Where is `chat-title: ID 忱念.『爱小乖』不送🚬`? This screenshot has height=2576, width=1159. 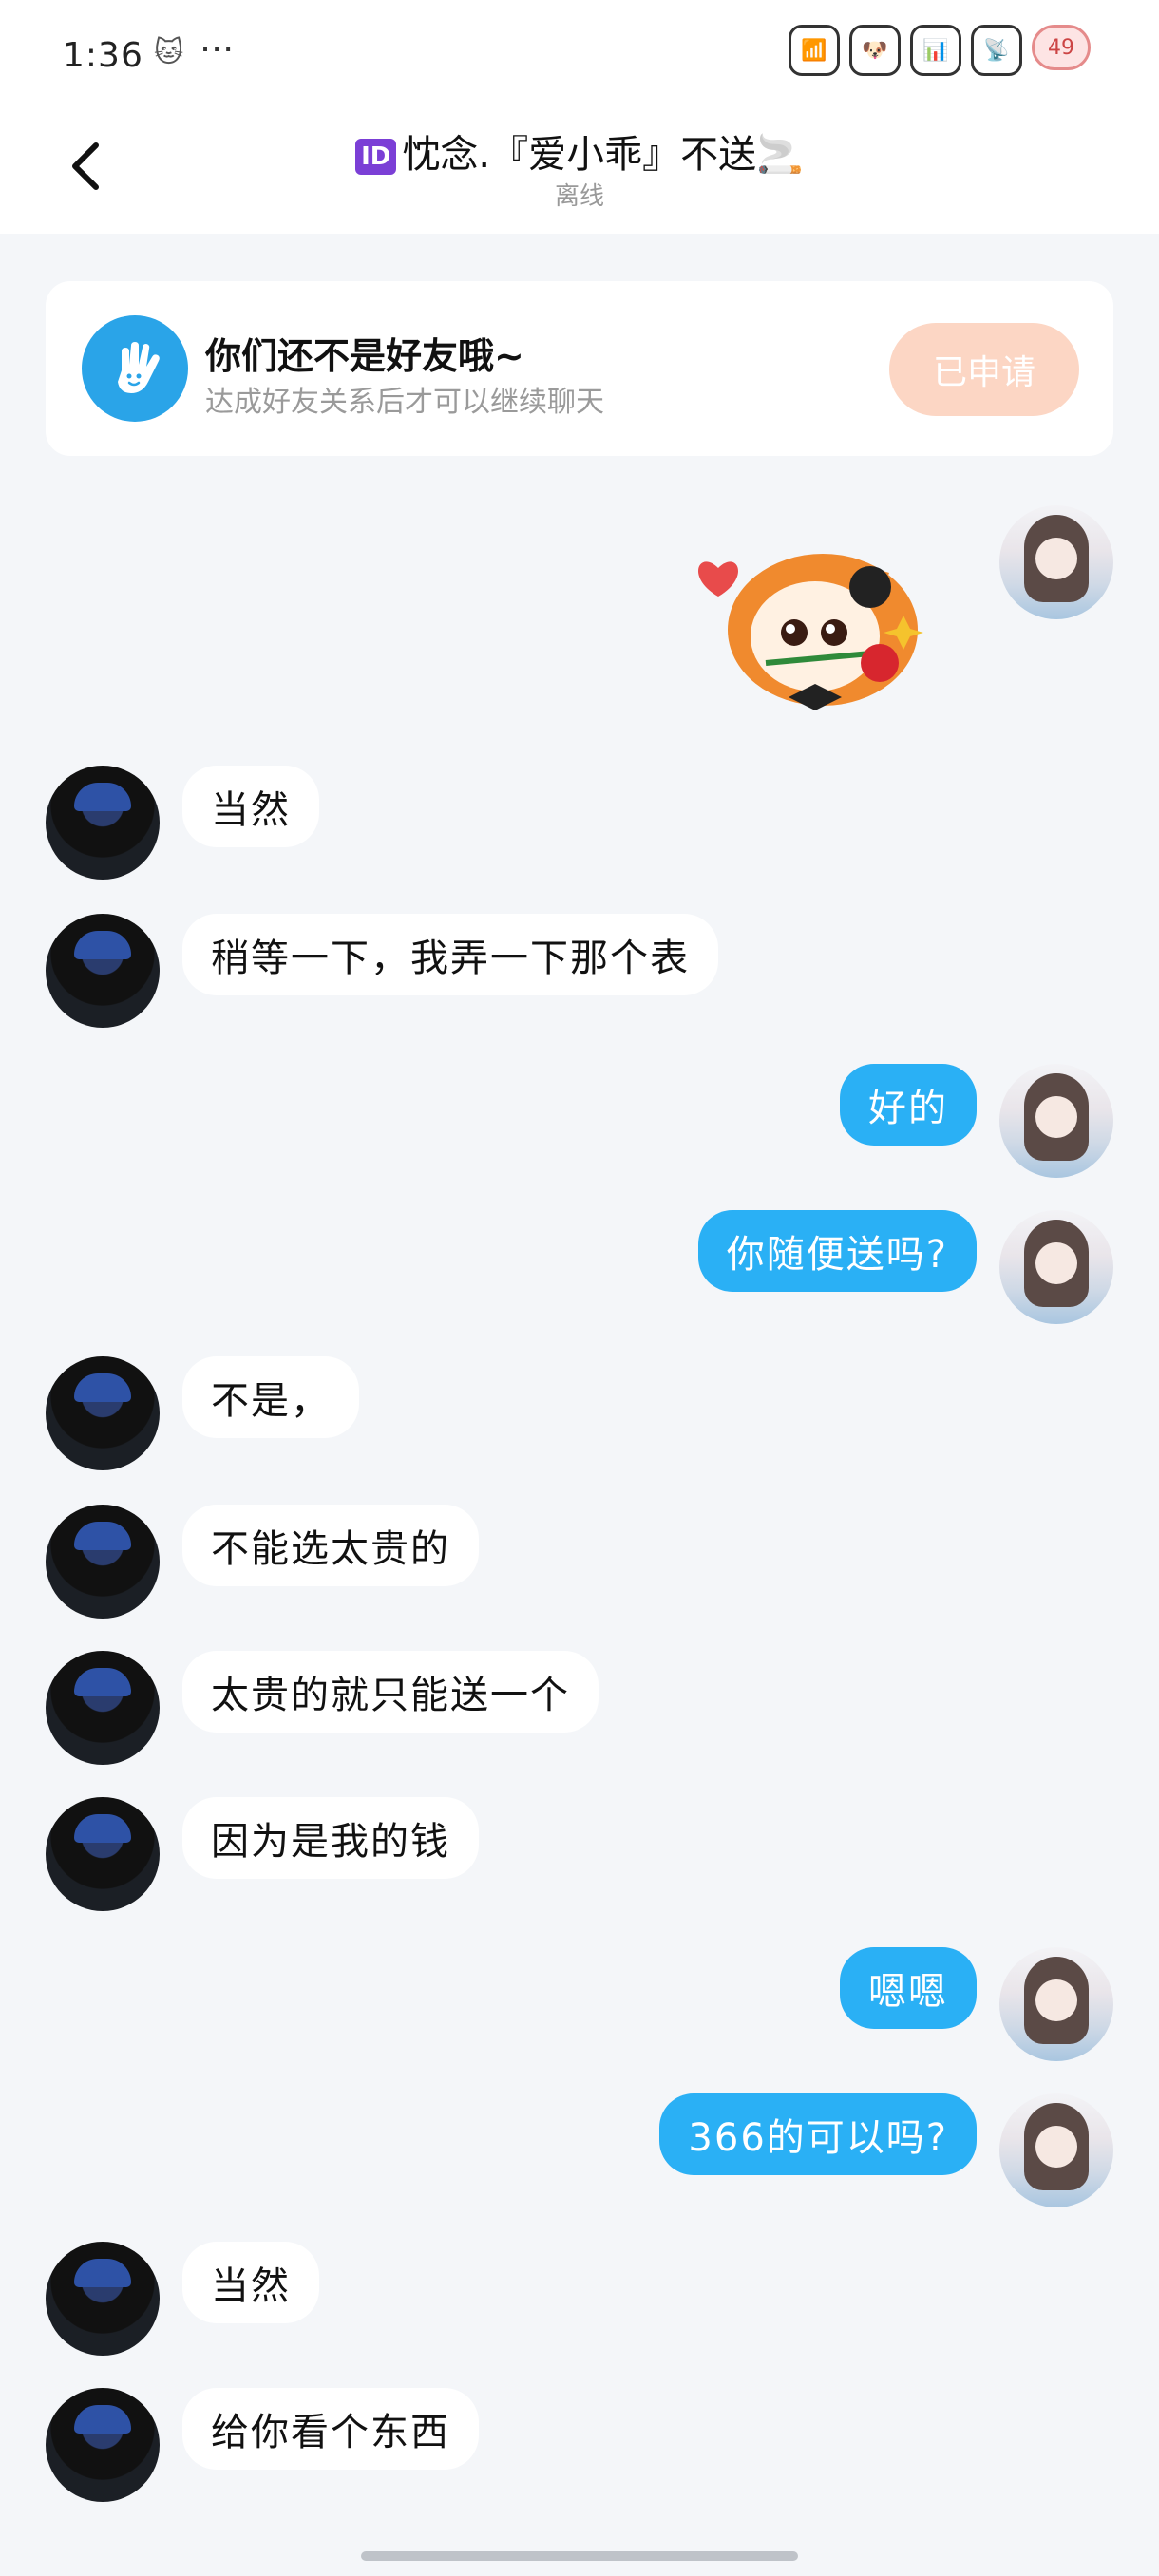 chat-title: ID 忱念.『爱小乖』不送🚬 is located at coordinates (579, 151).